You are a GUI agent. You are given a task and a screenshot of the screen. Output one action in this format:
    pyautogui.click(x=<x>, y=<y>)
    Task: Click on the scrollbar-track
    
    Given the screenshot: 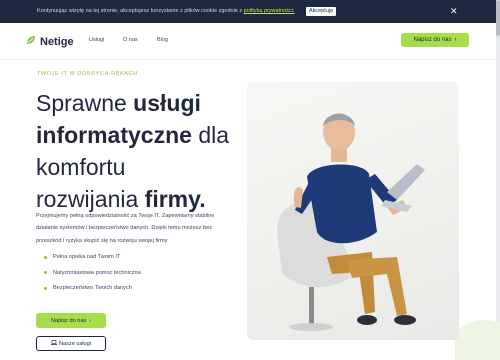 What is the action you would take?
    pyautogui.click(x=498, y=174)
    